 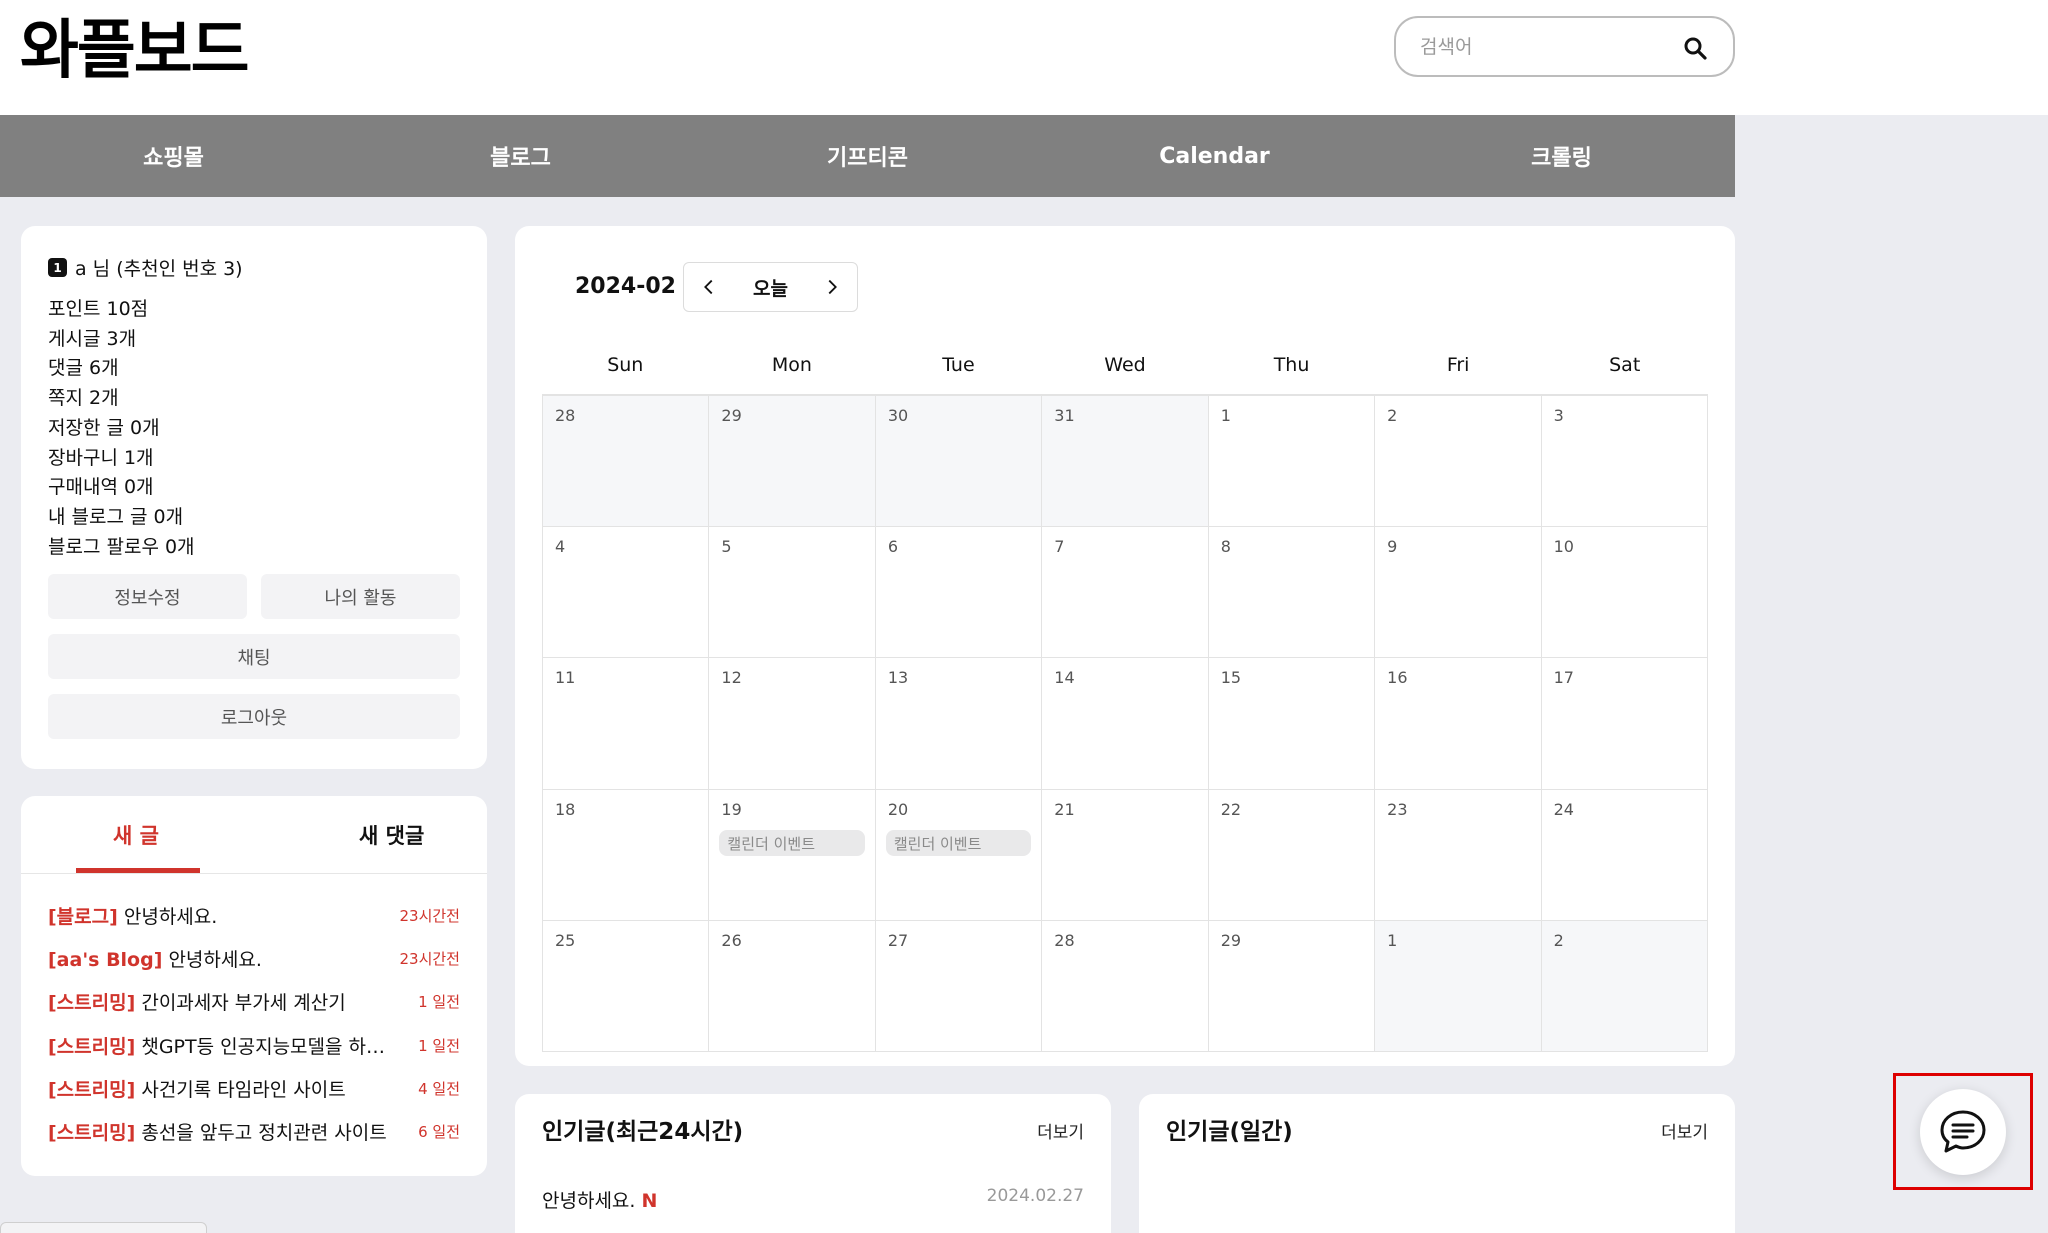 I want to click on popular-daily-card: 인기글(일간) 더보기, so click(x=1437, y=1163).